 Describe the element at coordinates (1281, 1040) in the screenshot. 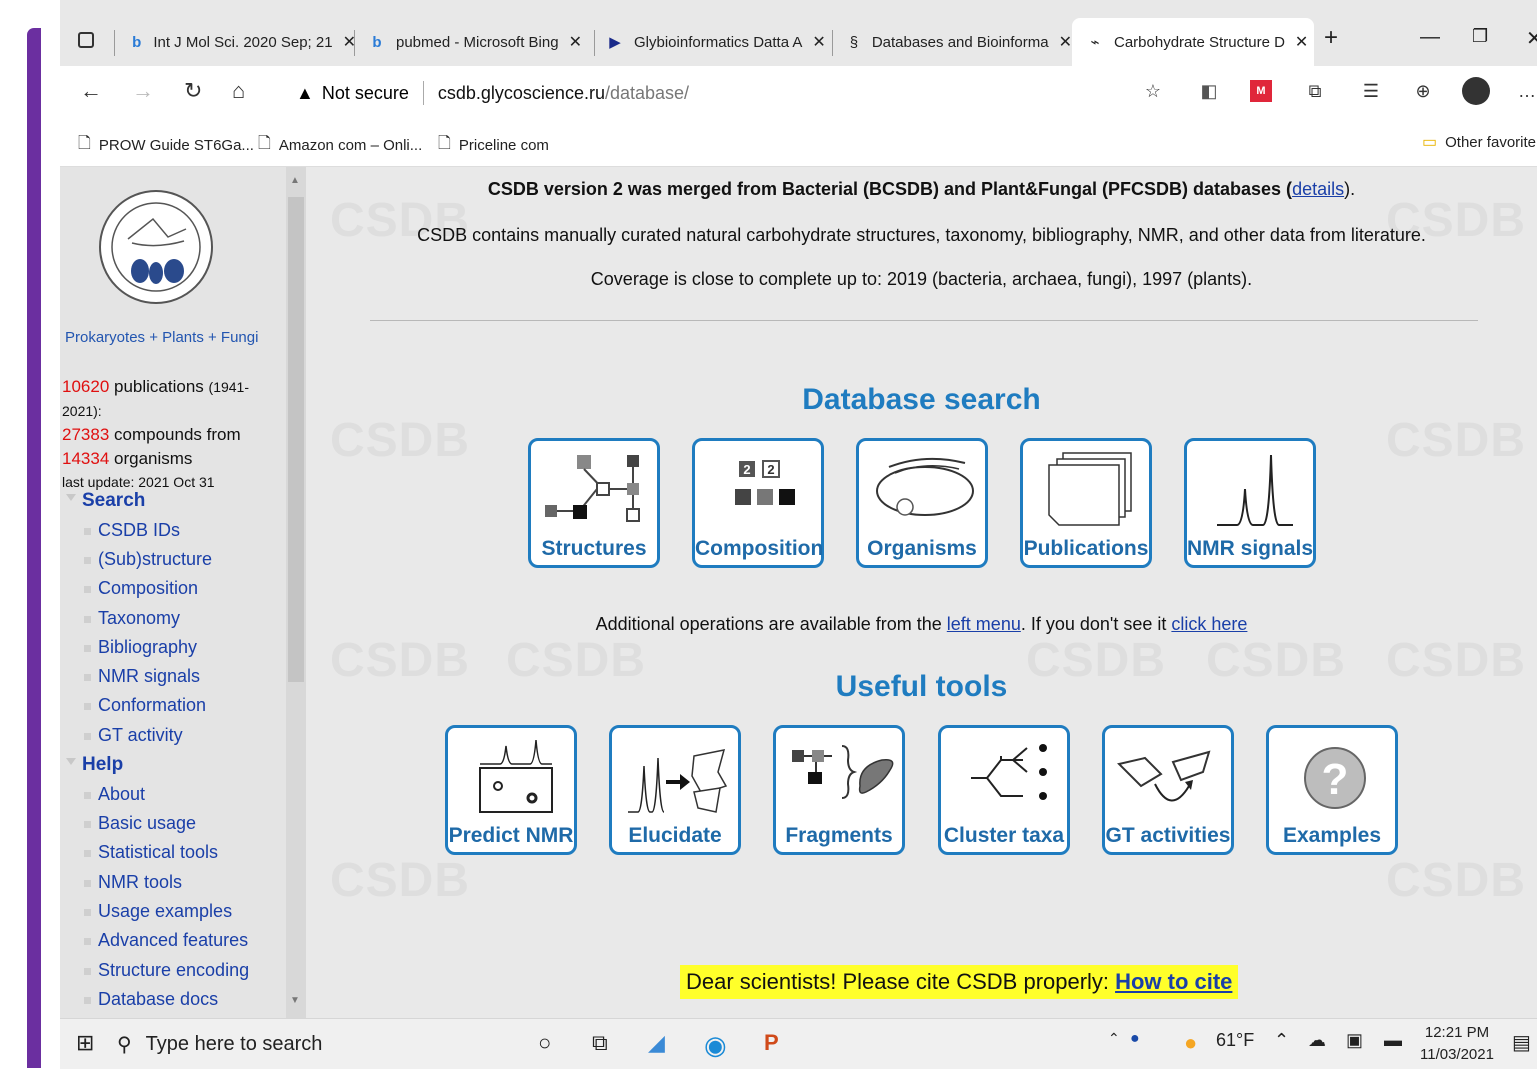

I see `tray-chevron-icon: ⌃` at that location.